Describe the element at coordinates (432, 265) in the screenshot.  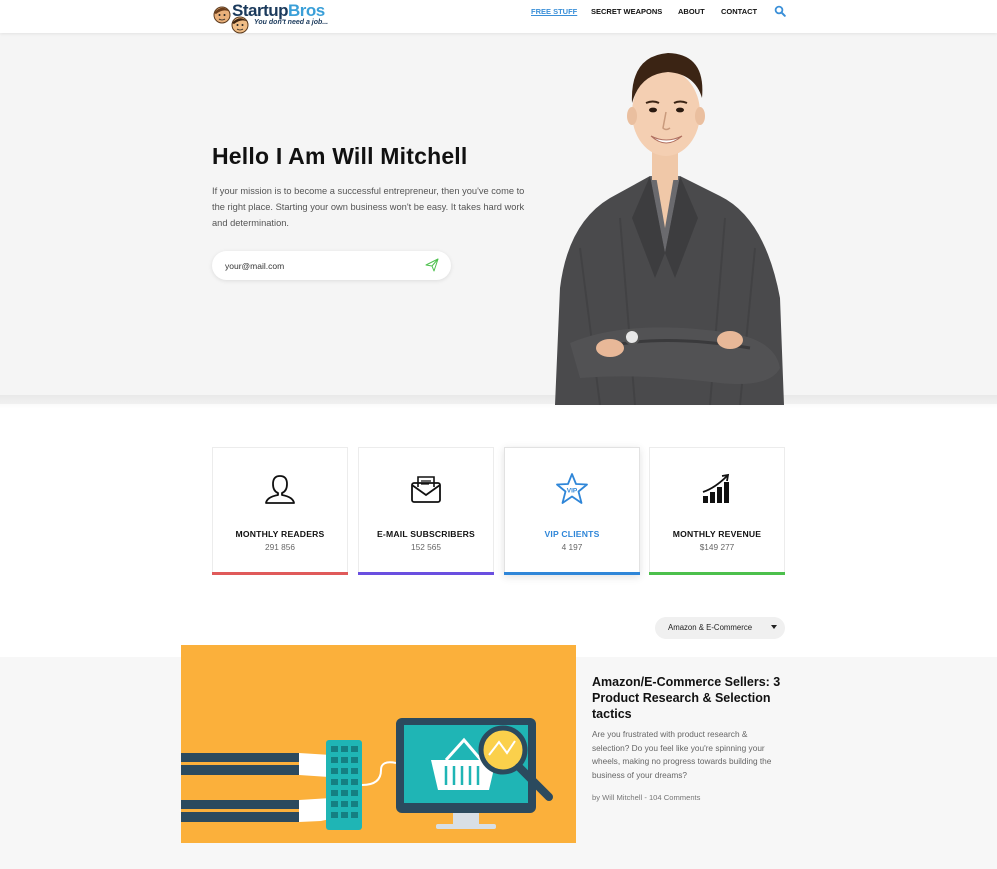
I see `paper-plane-icon` at that location.